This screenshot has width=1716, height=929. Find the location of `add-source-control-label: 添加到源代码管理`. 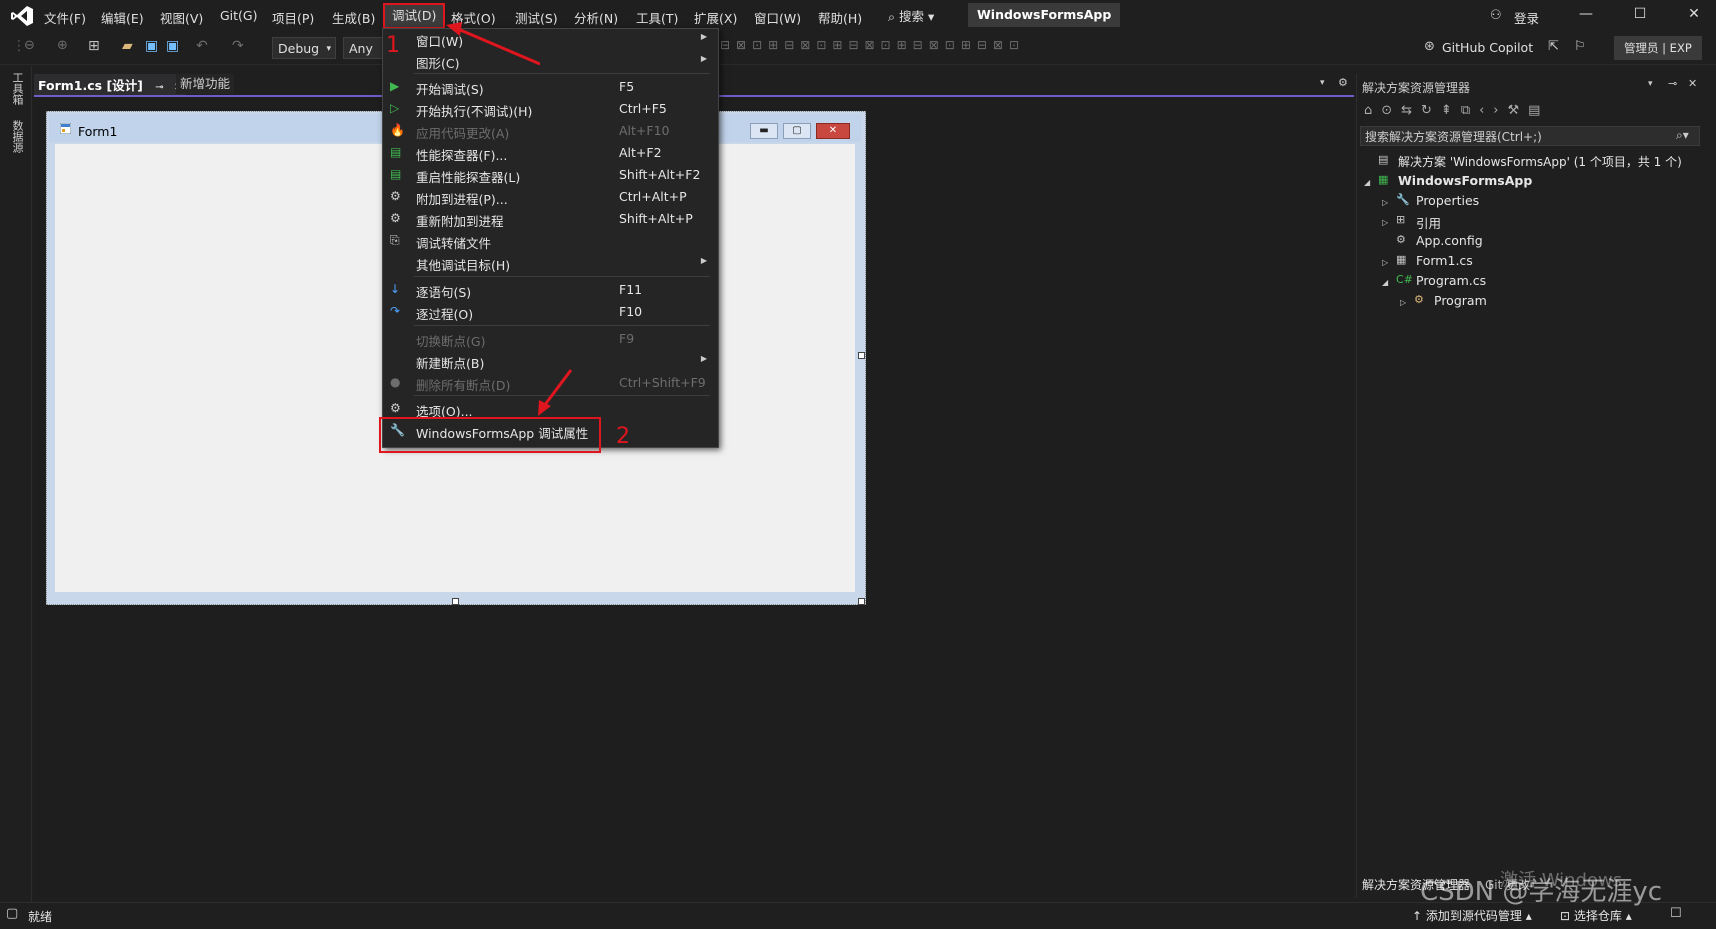

add-source-control-label: 添加到源代码管理 is located at coordinates (1473, 916).